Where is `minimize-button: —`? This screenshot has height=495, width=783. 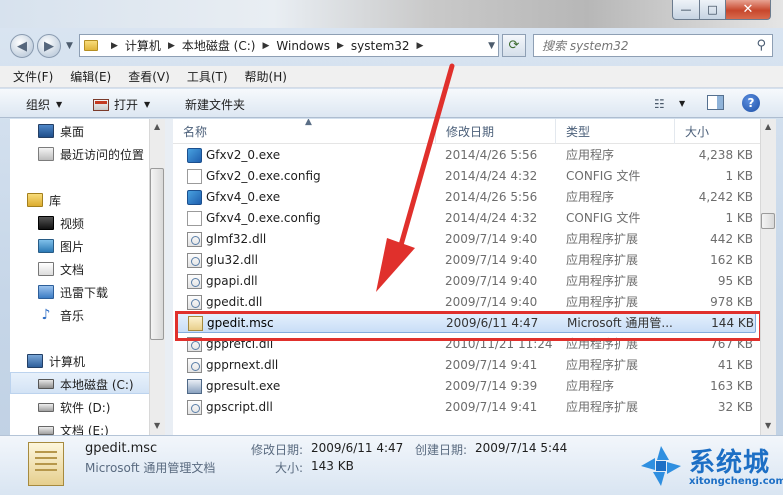
minimize-button: — is located at coordinates (686, 10).